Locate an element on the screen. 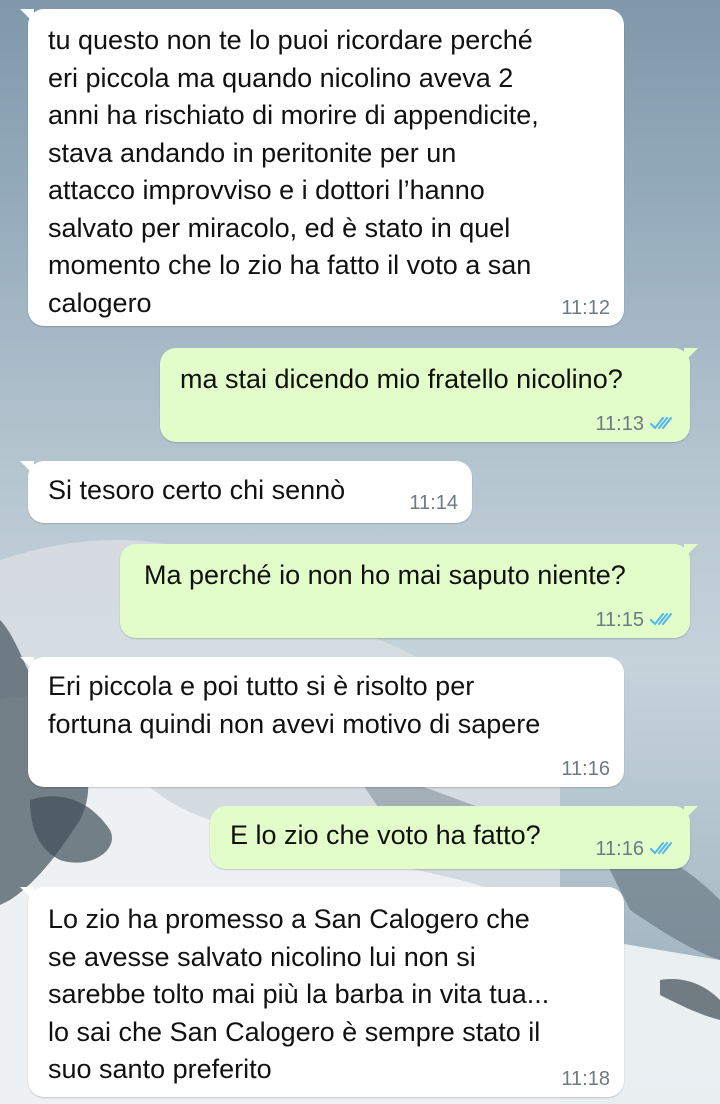 Image resolution: width=720 pixels, height=1104 pixels. message-meta: 11:12 is located at coordinates (585, 308).